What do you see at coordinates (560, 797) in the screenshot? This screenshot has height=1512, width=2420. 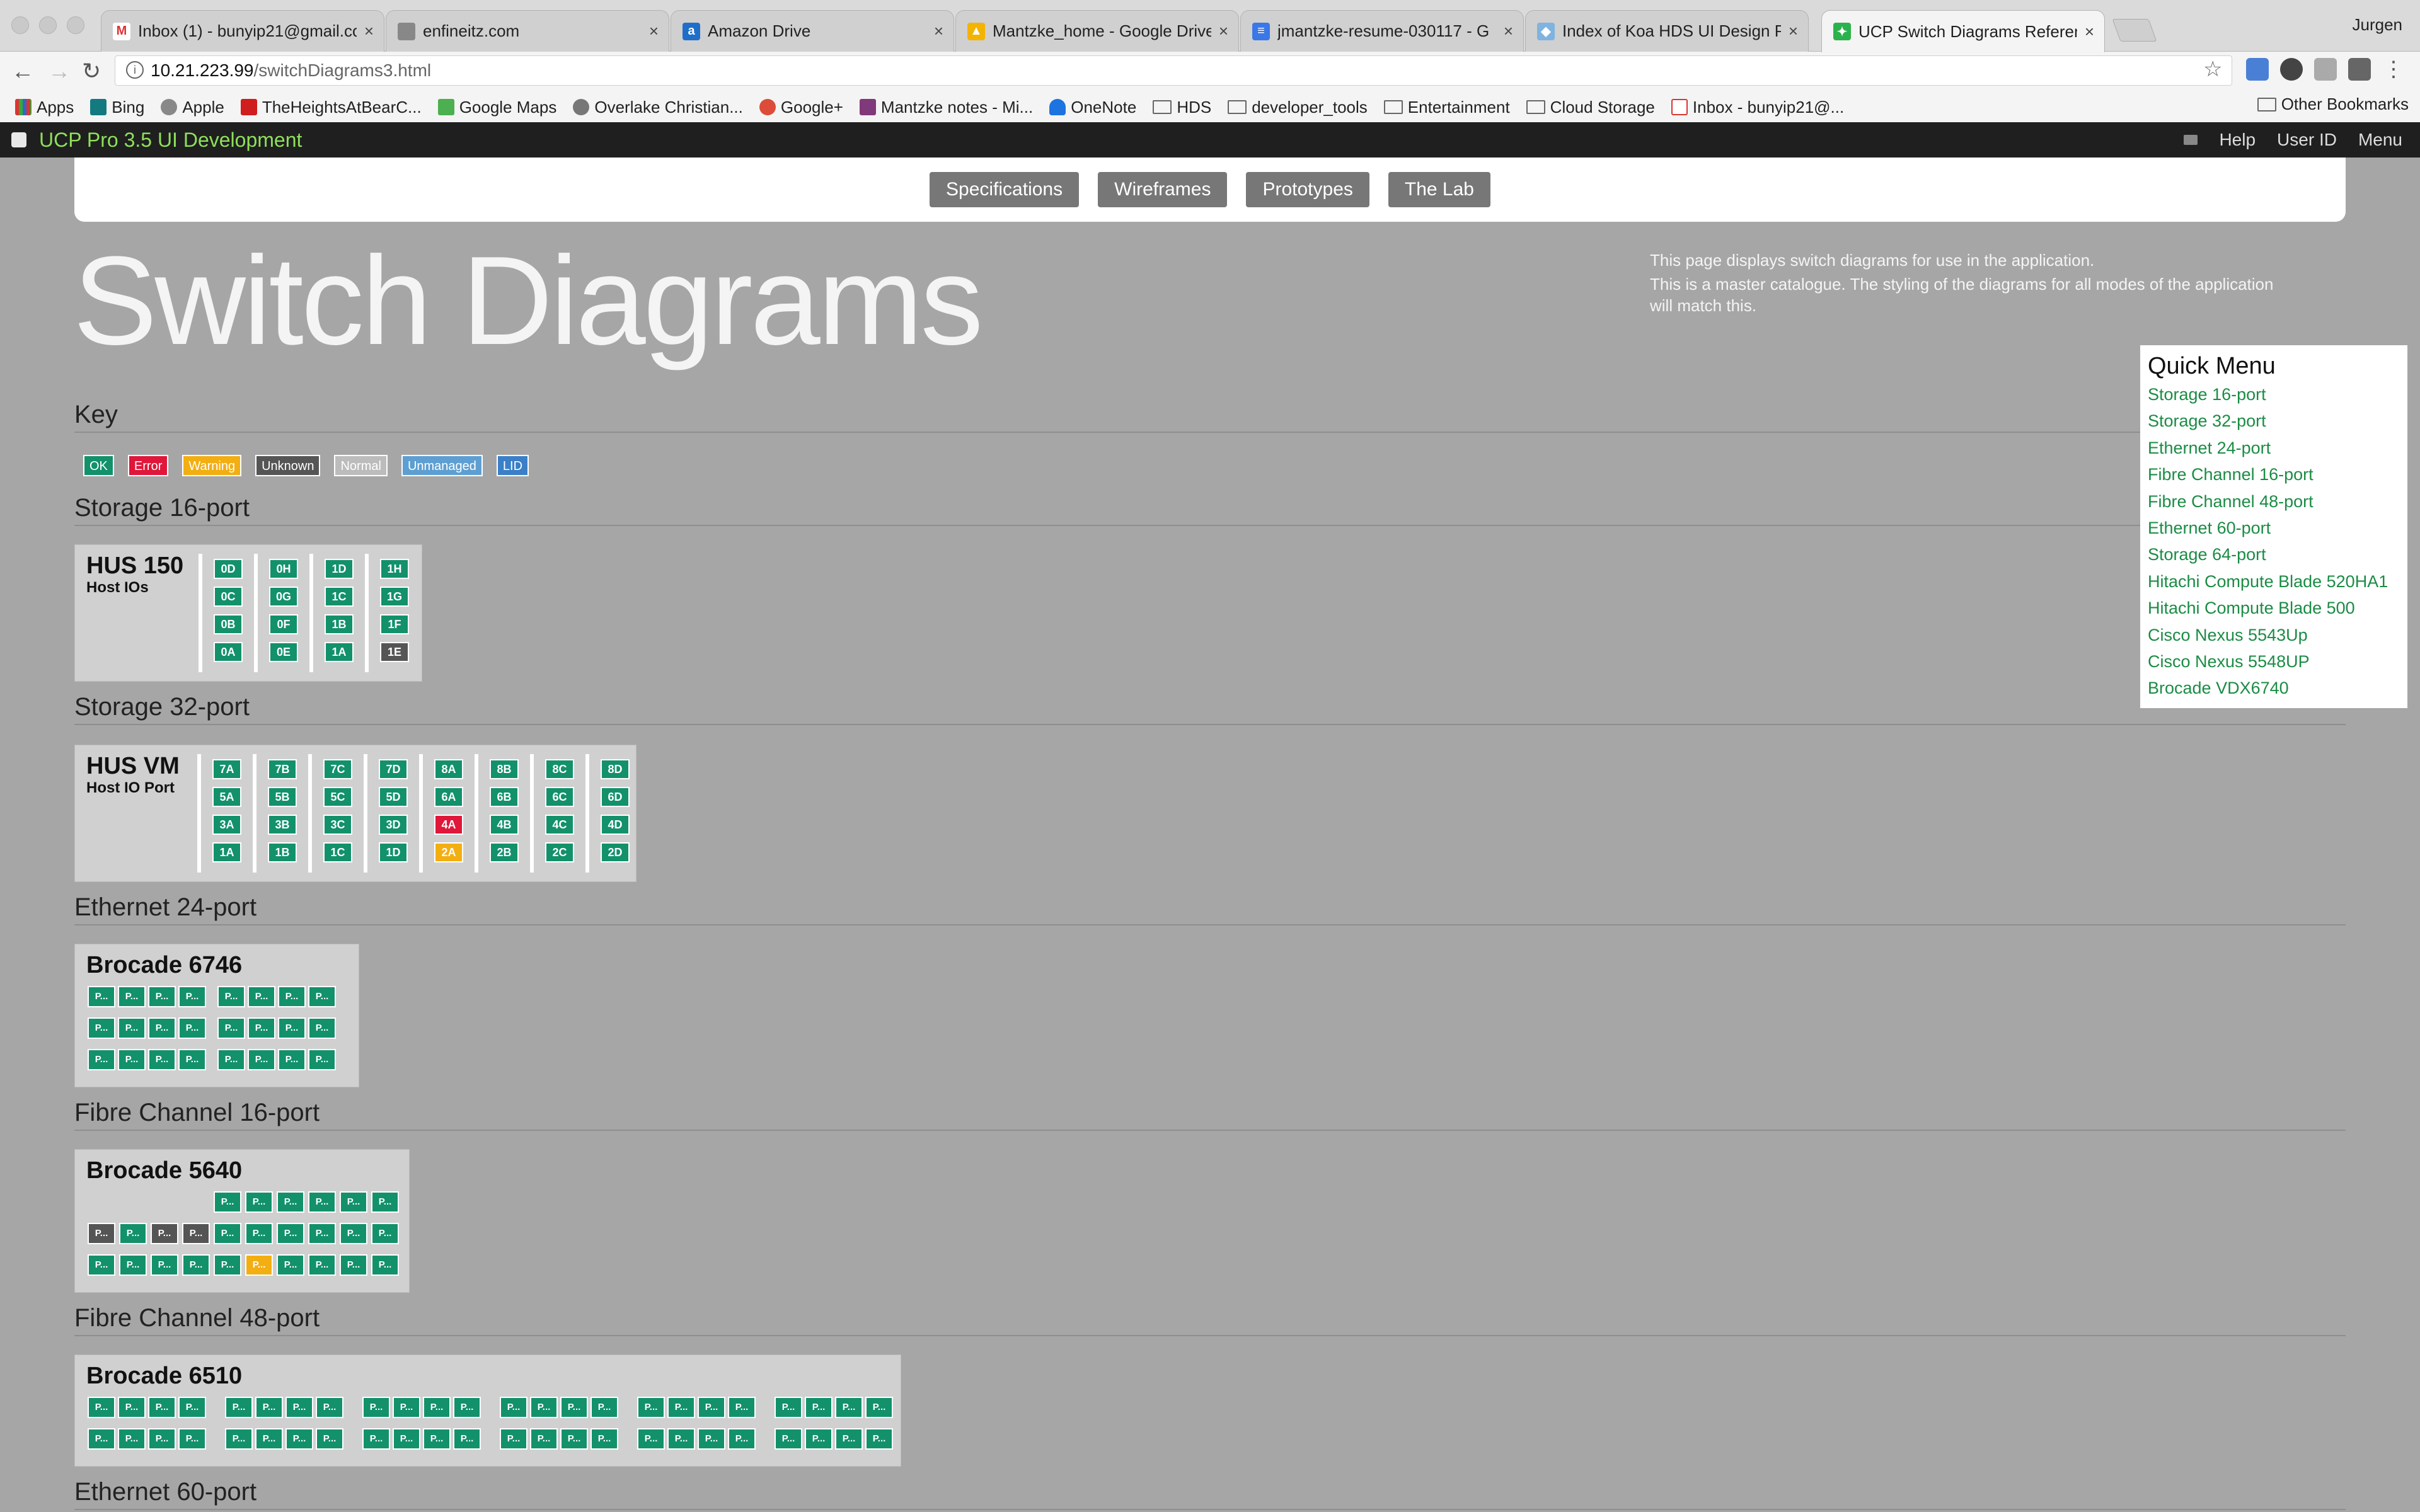 I see `port-ok: 6C` at bounding box center [560, 797].